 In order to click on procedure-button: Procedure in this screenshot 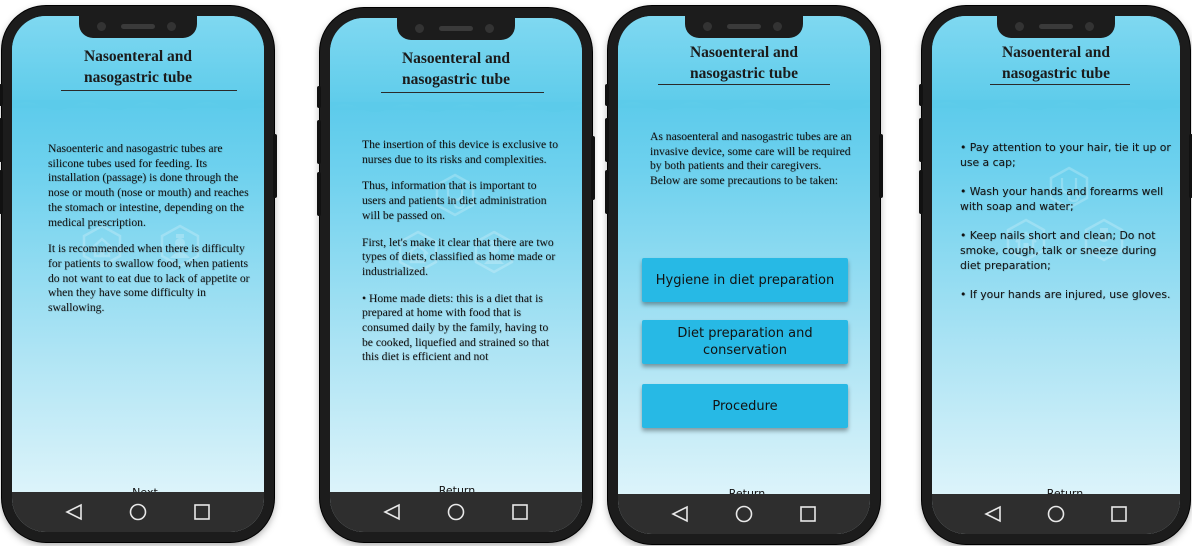, I will do `click(745, 406)`.